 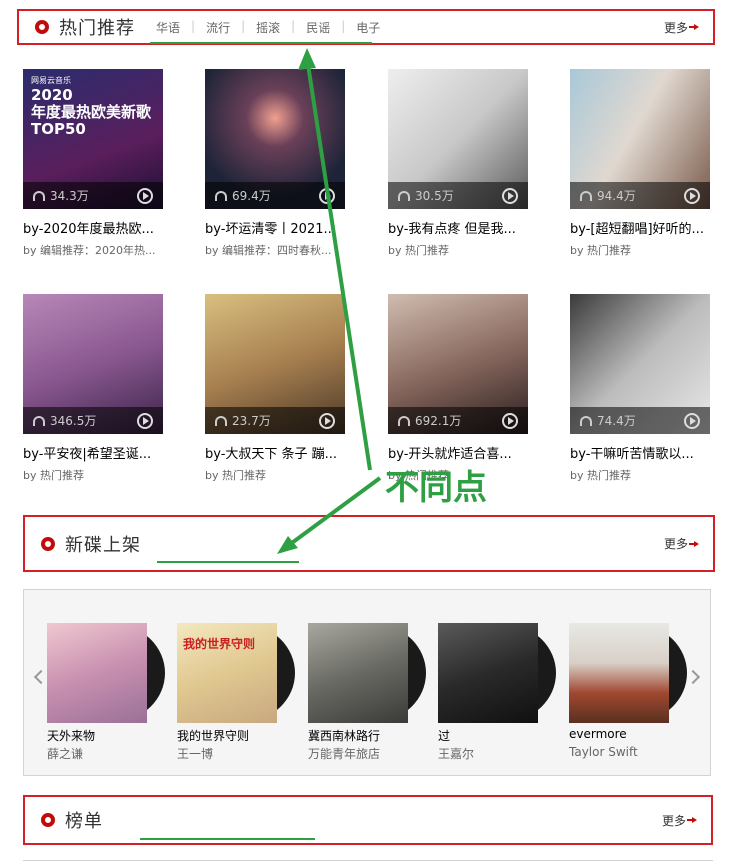 What do you see at coordinates (436, 488) in the screenshot?
I see `annotation-label: 不同点` at bounding box center [436, 488].